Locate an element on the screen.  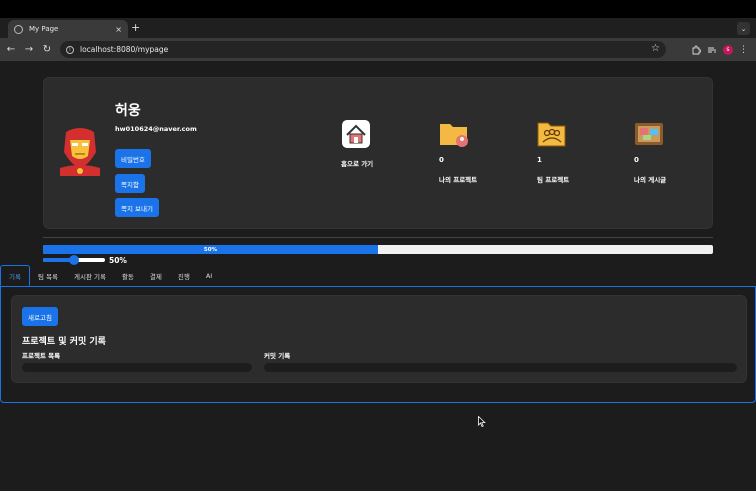
forward-button: → is located at coordinates (29, 49).